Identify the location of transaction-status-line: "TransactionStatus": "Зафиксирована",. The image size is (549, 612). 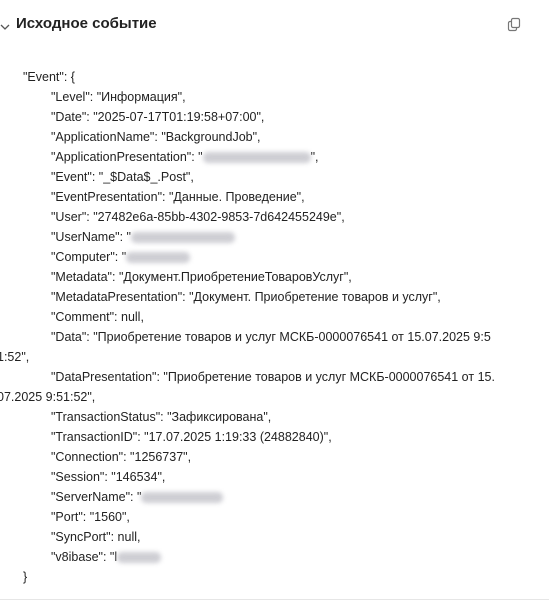
(161, 417).